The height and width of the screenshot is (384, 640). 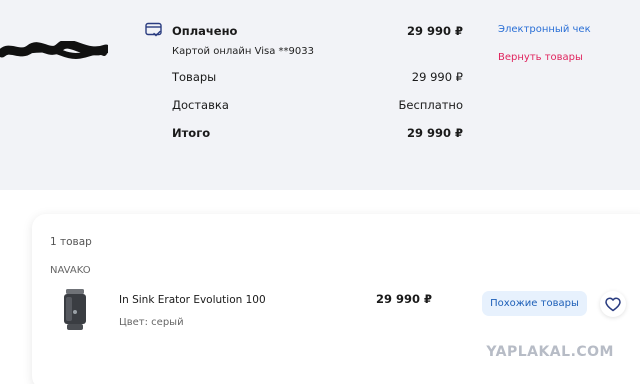 I want to click on product-name: In Sink Erator Evolution 100, so click(x=192, y=300).